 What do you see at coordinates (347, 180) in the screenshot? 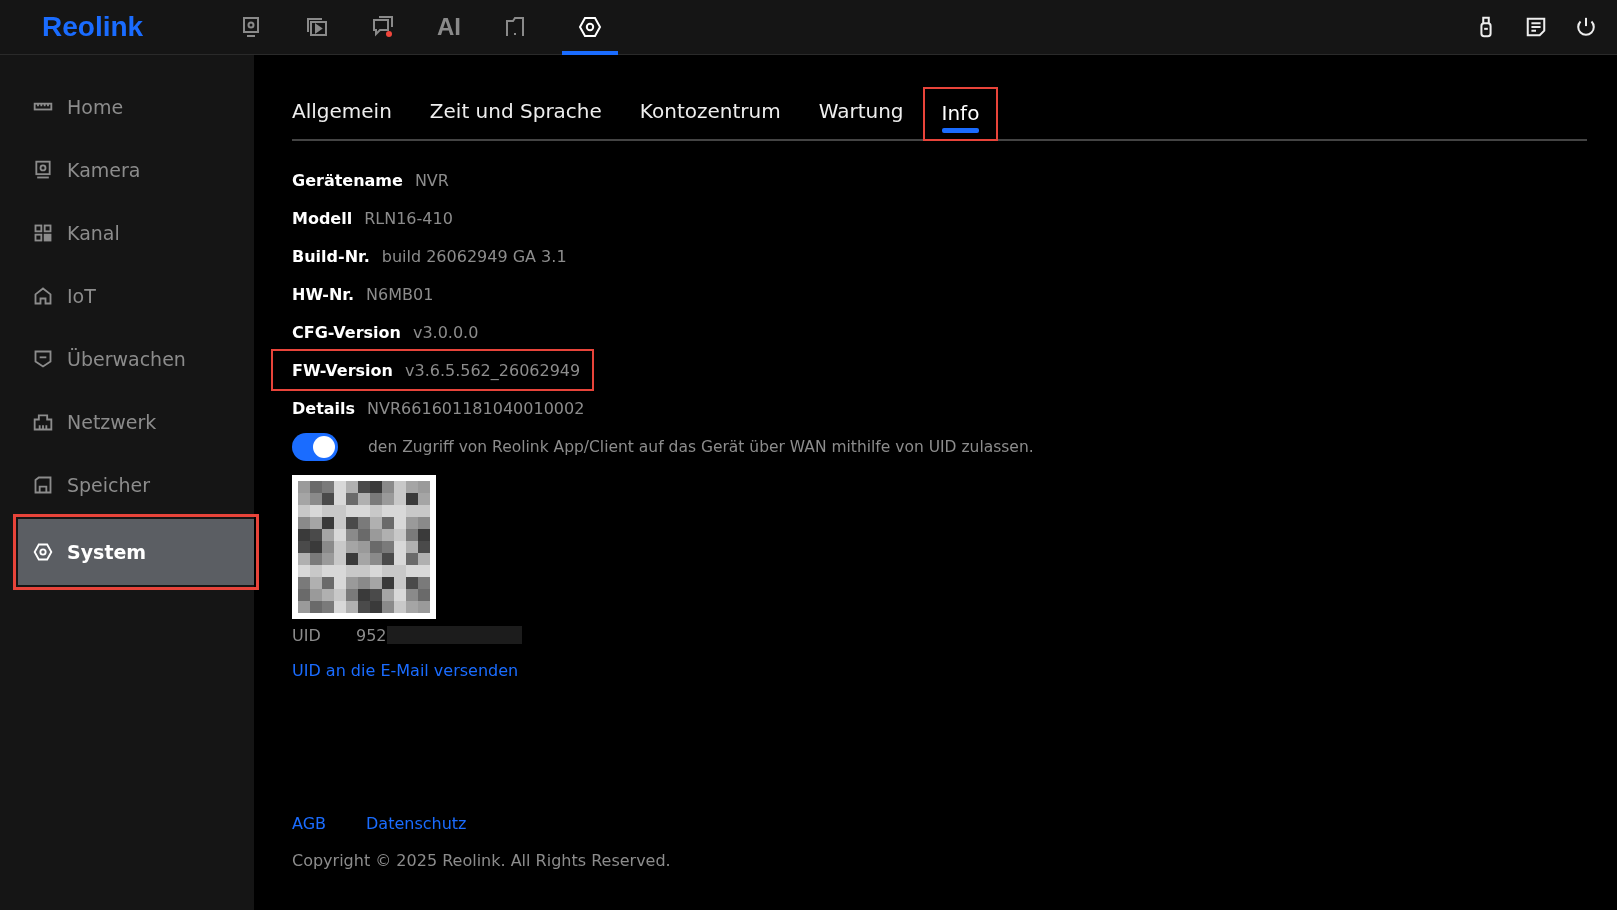
I see `field-label: Gerätename` at bounding box center [347, 180].